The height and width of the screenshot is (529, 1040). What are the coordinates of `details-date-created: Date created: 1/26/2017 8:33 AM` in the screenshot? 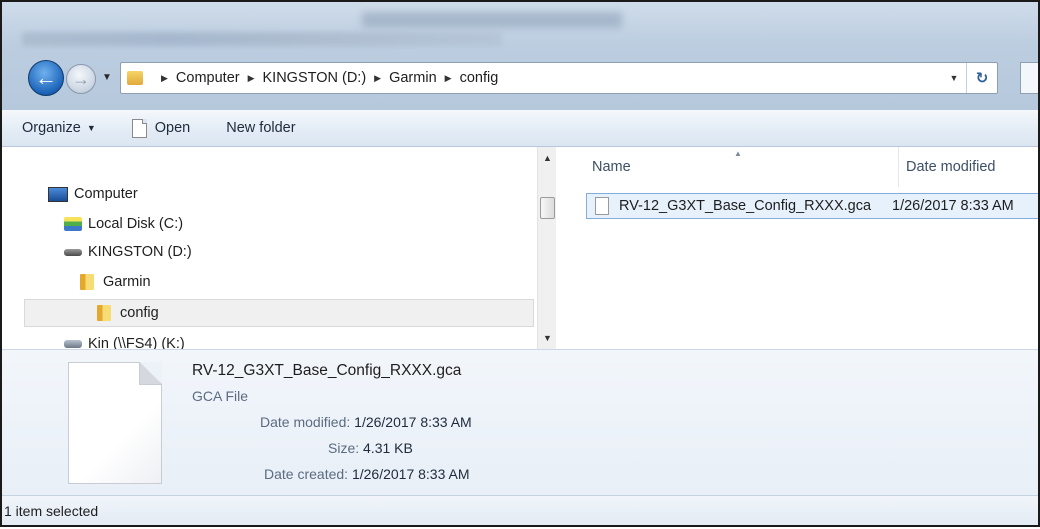 It's located at (367, 474).